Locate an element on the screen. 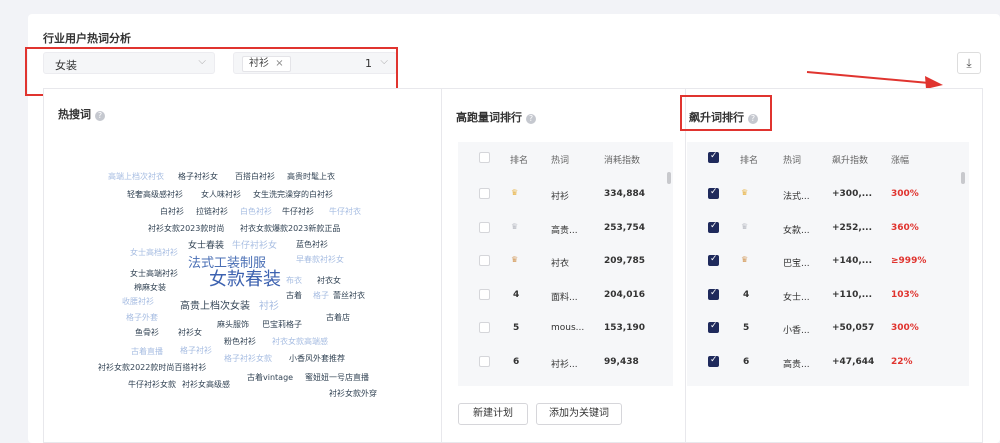 This screenshot has height=443, width=1000. hot-word: 衬衫女高级感 is located at coordinates (206, 385).